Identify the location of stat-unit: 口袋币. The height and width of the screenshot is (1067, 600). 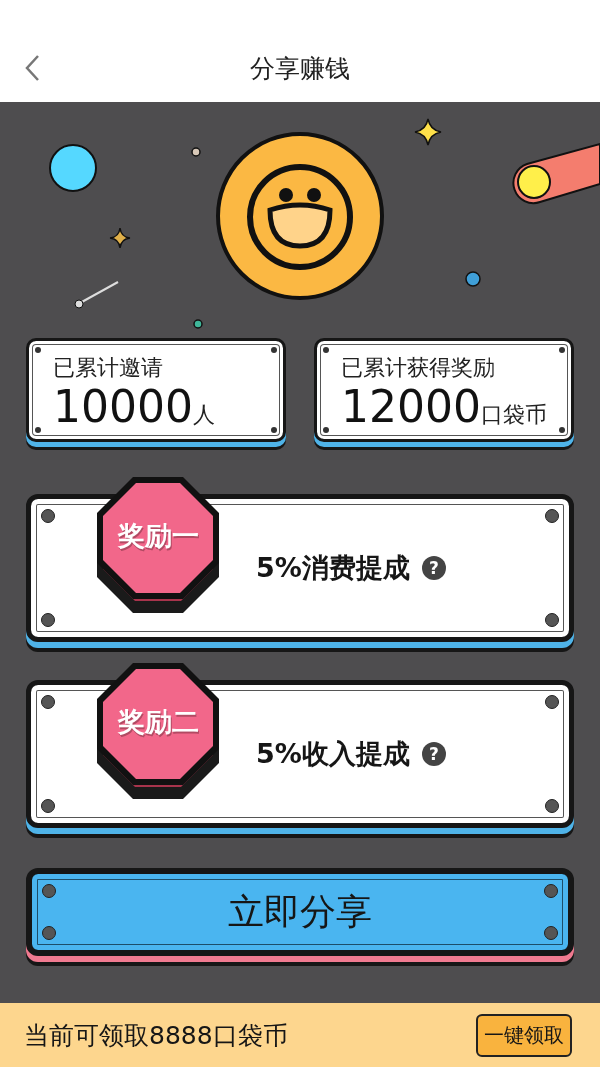
(514, 415).